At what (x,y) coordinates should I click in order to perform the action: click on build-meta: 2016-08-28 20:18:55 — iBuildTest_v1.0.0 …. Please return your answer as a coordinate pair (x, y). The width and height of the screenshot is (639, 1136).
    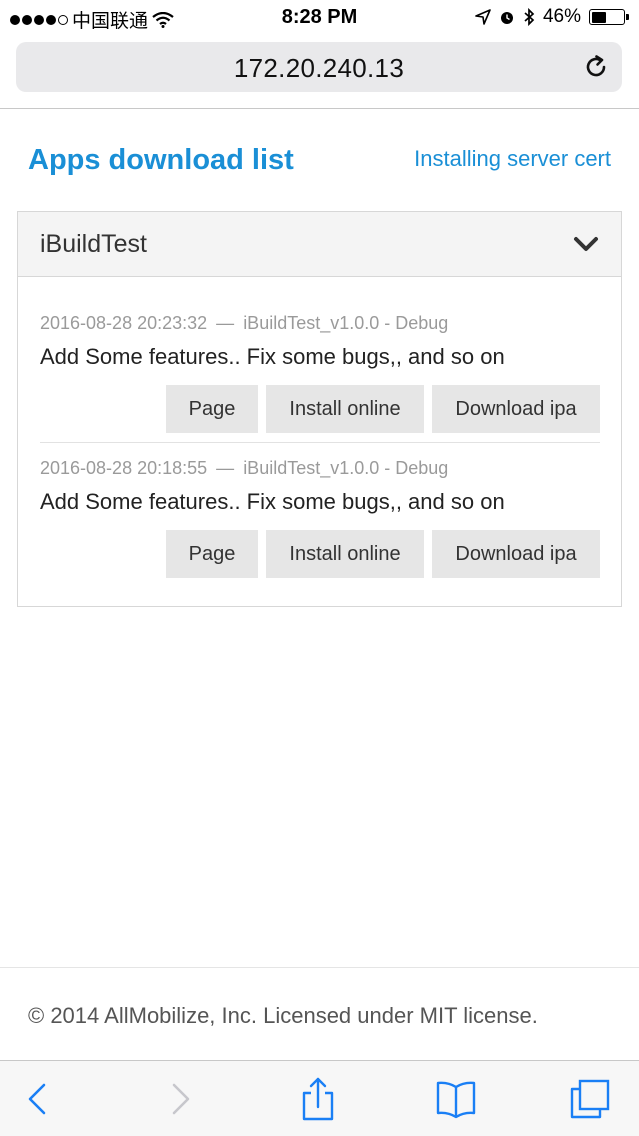
    Looking at the image, I should click on (320, 468).